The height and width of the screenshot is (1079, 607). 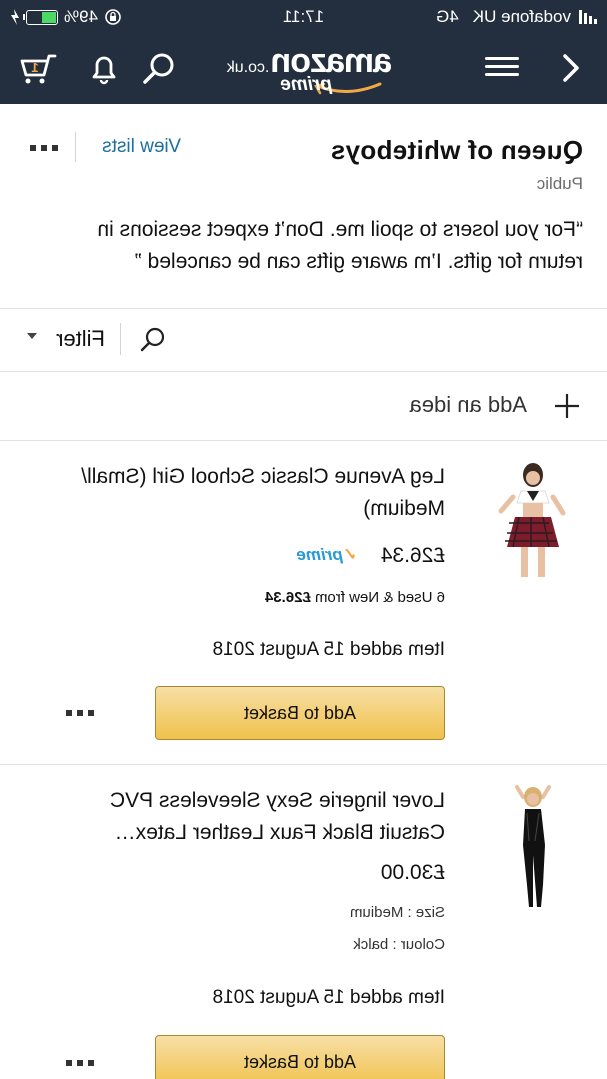 I want to click on plus-icon, so click(x=567, y=406).